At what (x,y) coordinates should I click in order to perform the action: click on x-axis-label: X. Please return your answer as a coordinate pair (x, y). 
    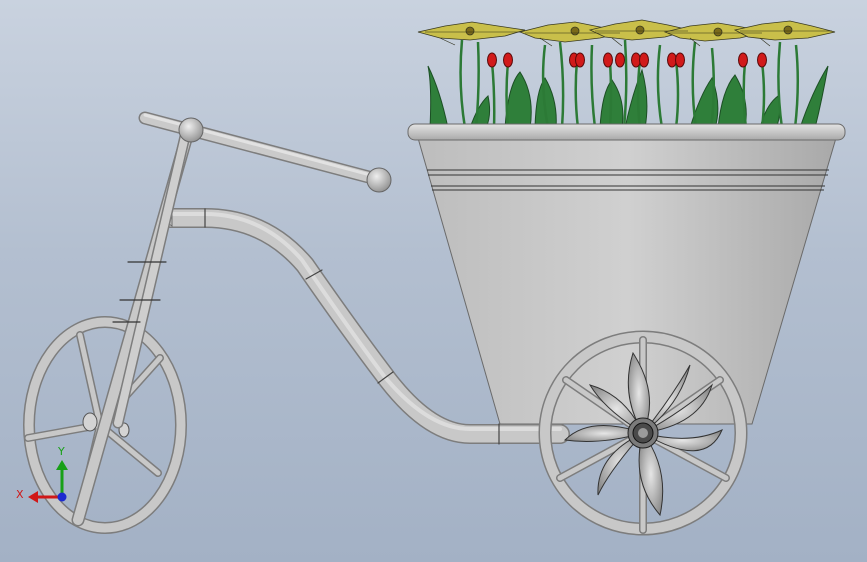
    Looking at the image, I should click on (20, 494).